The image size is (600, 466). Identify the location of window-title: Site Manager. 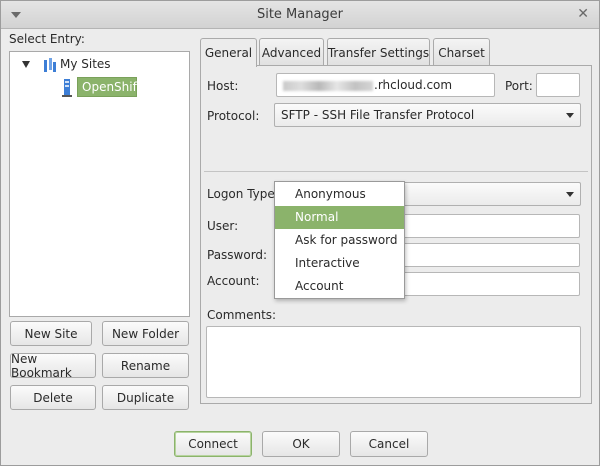
(300, 14).